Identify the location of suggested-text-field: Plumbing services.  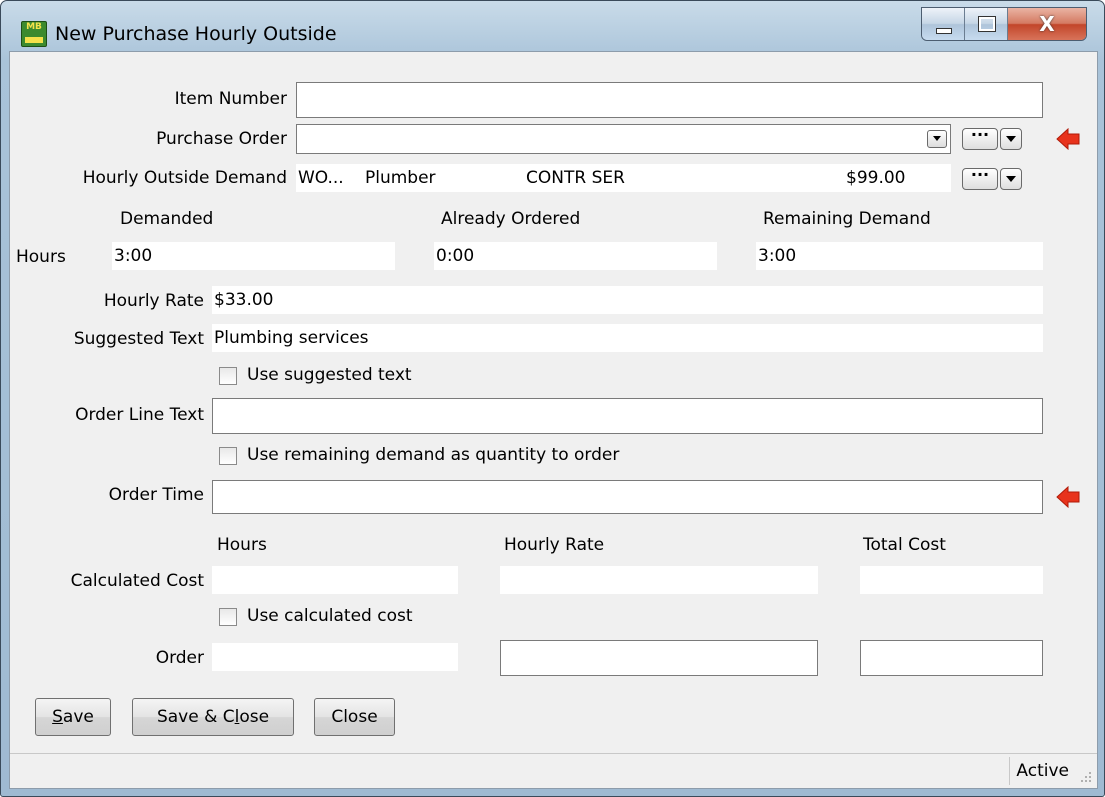
(627, 338).